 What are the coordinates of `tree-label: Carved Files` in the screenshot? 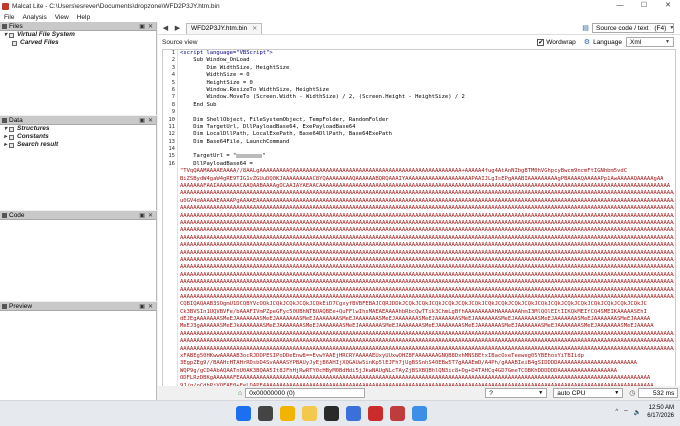 It's located at (39, 42).